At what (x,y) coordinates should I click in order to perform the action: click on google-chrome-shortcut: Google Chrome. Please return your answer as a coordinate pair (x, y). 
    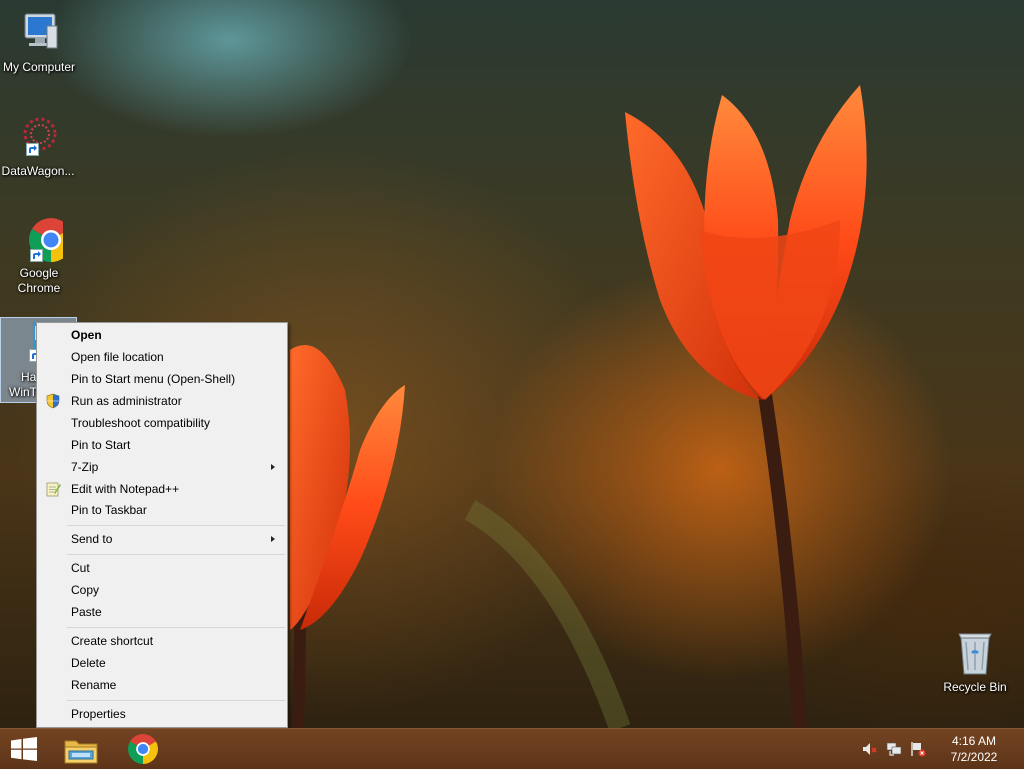
    Looking at the image, I should click on (39, 256).